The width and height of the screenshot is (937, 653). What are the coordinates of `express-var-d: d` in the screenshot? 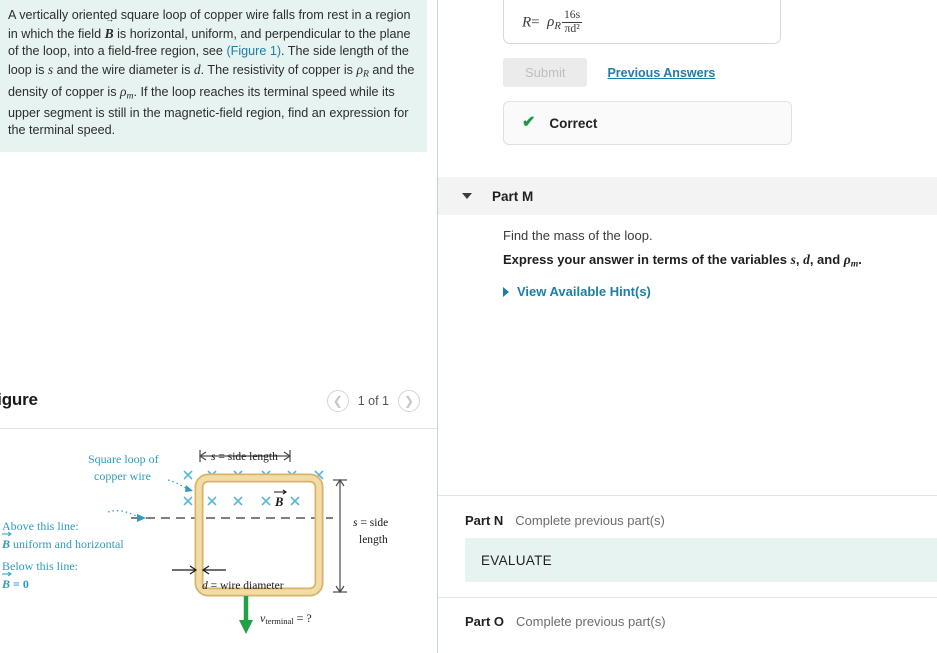 It's located at (806, 259).